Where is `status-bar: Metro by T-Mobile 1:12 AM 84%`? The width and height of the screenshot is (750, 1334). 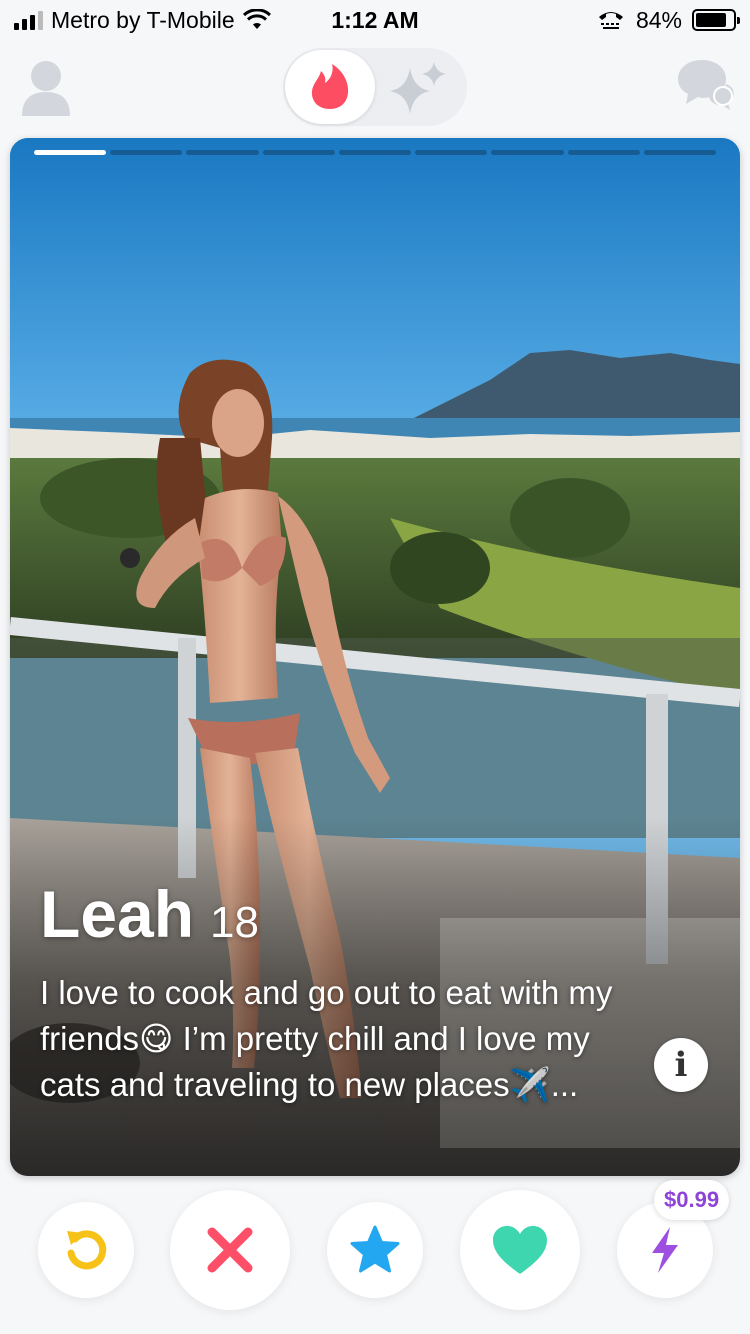 status-bar: Metro by T-Mobile 1:12 AM 84% is located at coordinates (375, 20).